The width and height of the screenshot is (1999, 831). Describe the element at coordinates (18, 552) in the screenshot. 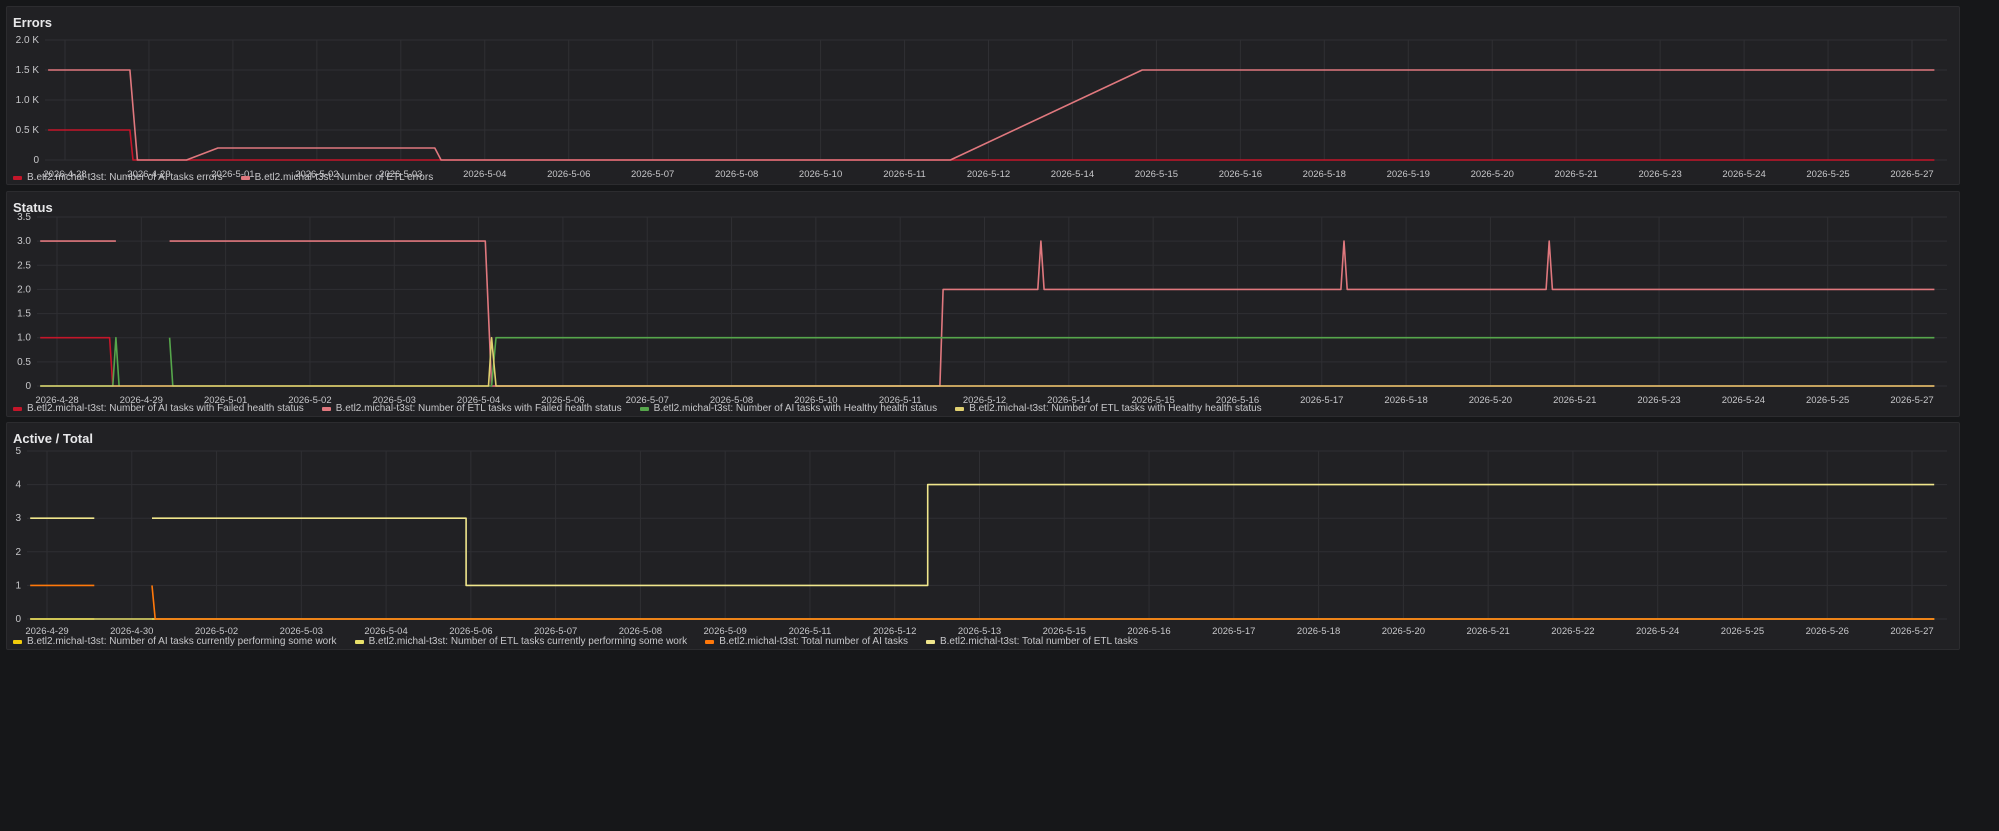

I see `y-tick-label: 2` at that location.